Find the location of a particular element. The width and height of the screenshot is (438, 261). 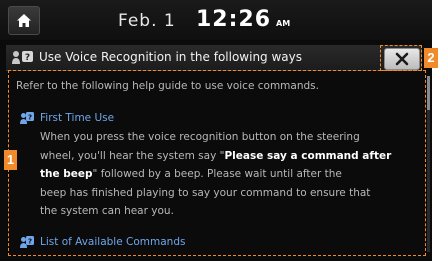

voice-help-icon: ? is located at coordinates (22, 57).